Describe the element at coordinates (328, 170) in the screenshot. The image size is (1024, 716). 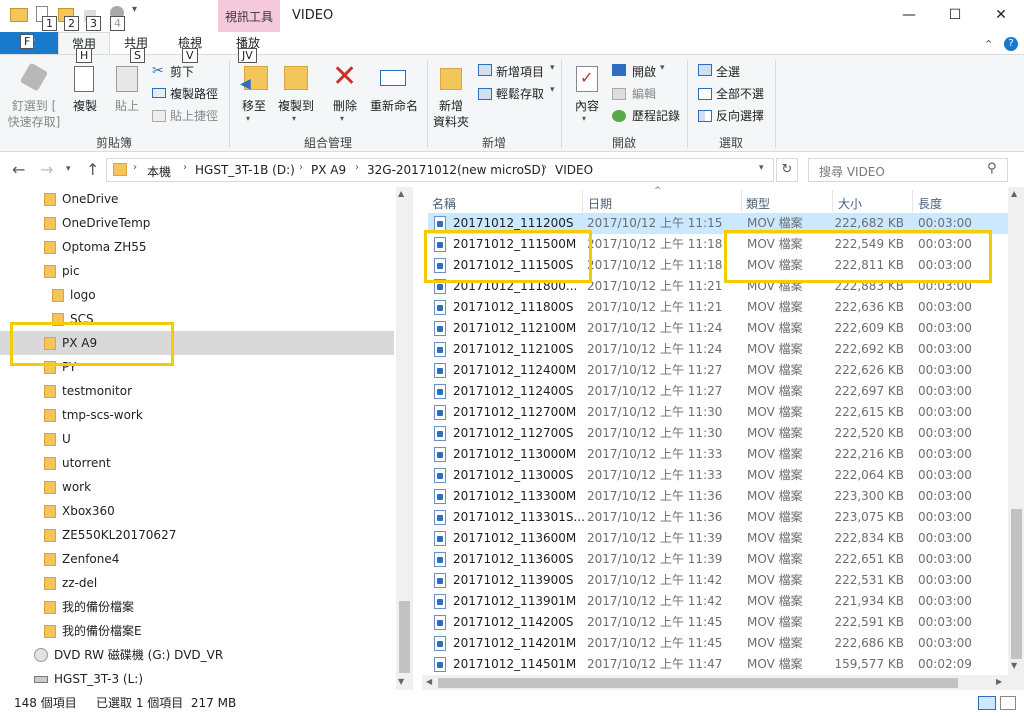
I see `breadcrumb-item: PX A9` at that location.